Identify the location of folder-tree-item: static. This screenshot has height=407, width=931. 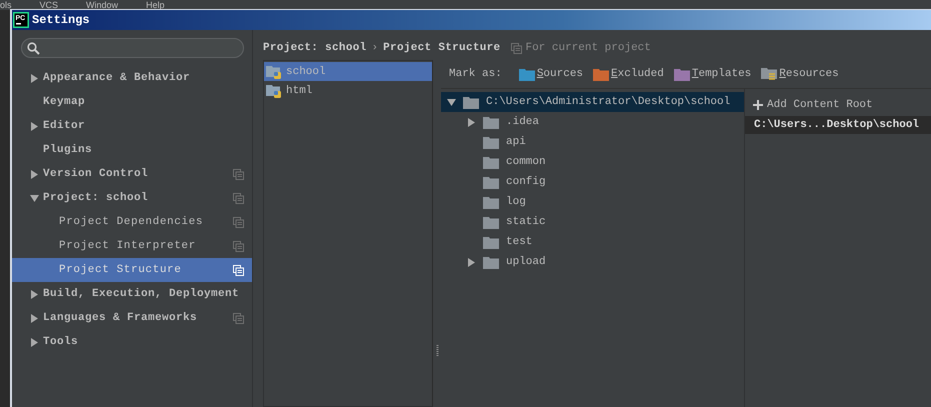
(592, 222).